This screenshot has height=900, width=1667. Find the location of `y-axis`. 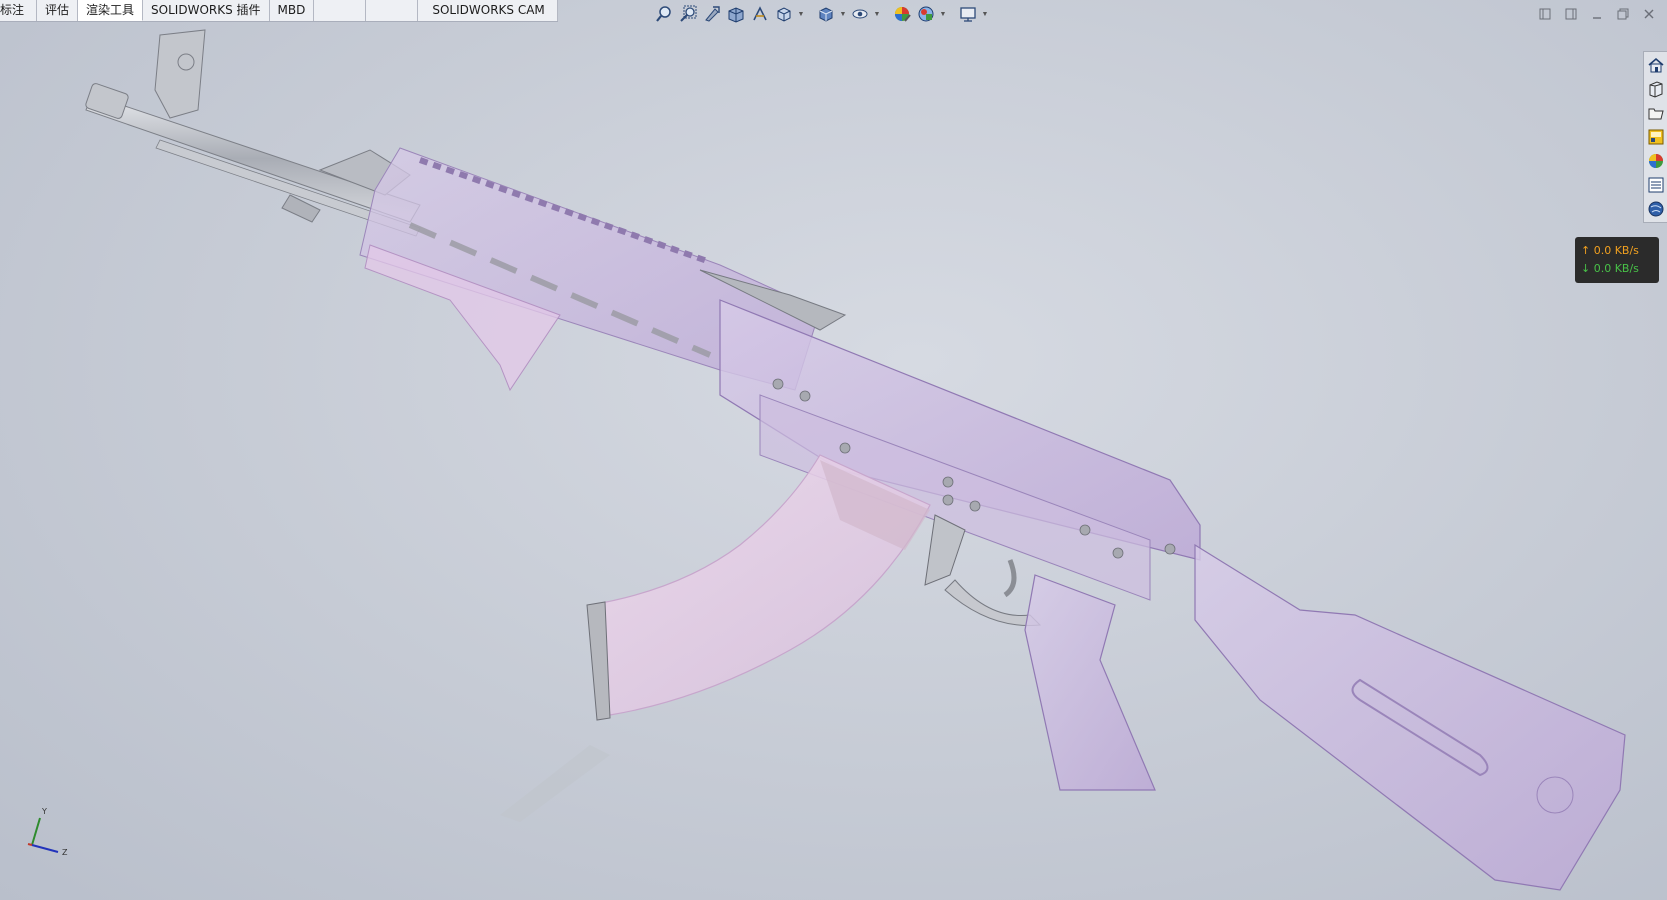

y-axis is located at coordinates (36, 831).